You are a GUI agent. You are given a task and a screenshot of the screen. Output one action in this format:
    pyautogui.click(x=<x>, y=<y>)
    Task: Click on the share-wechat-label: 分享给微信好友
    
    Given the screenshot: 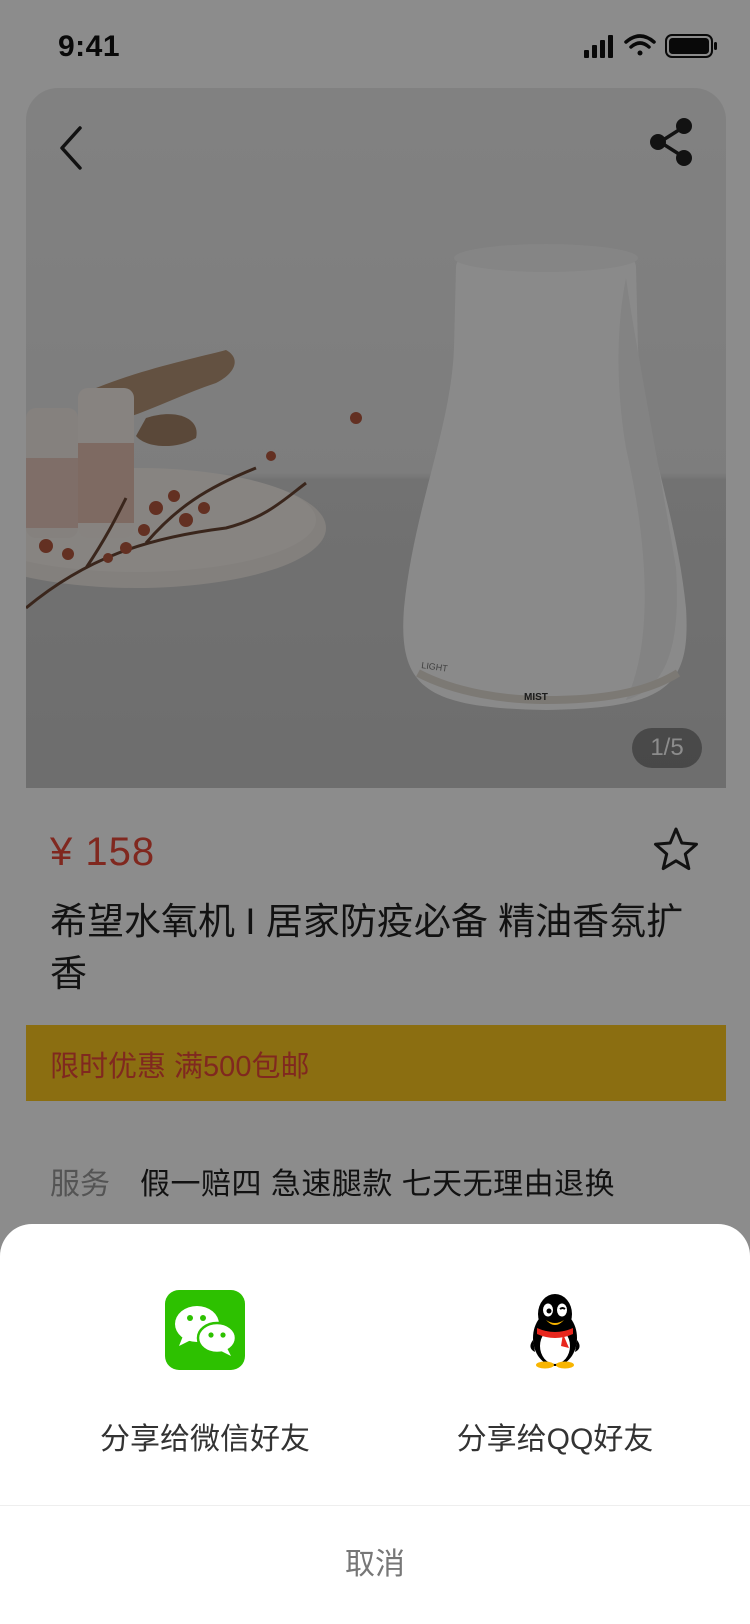 What is the action you would take?
    pyautogui.click(x=205, y=1439)
    